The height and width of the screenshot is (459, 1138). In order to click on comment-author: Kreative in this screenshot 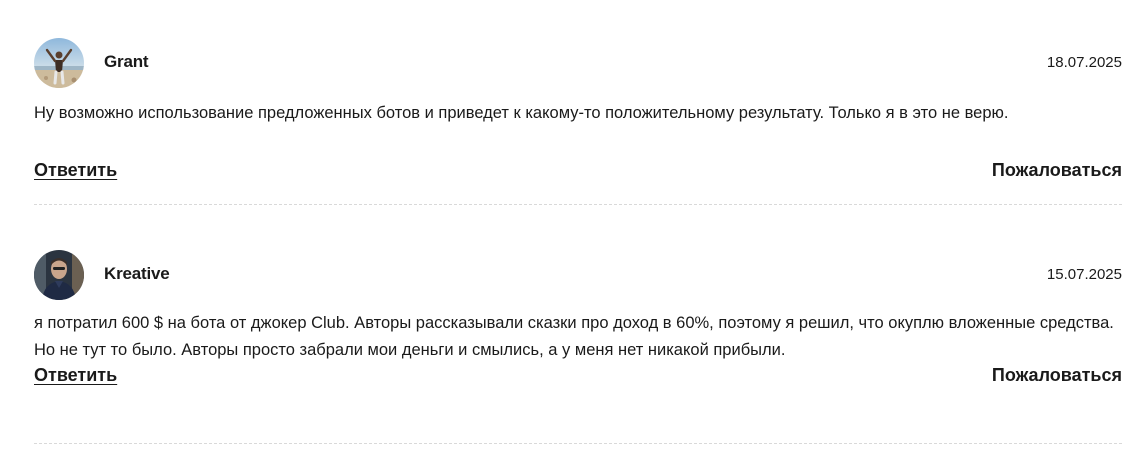, I will do `click(137, 273)`.